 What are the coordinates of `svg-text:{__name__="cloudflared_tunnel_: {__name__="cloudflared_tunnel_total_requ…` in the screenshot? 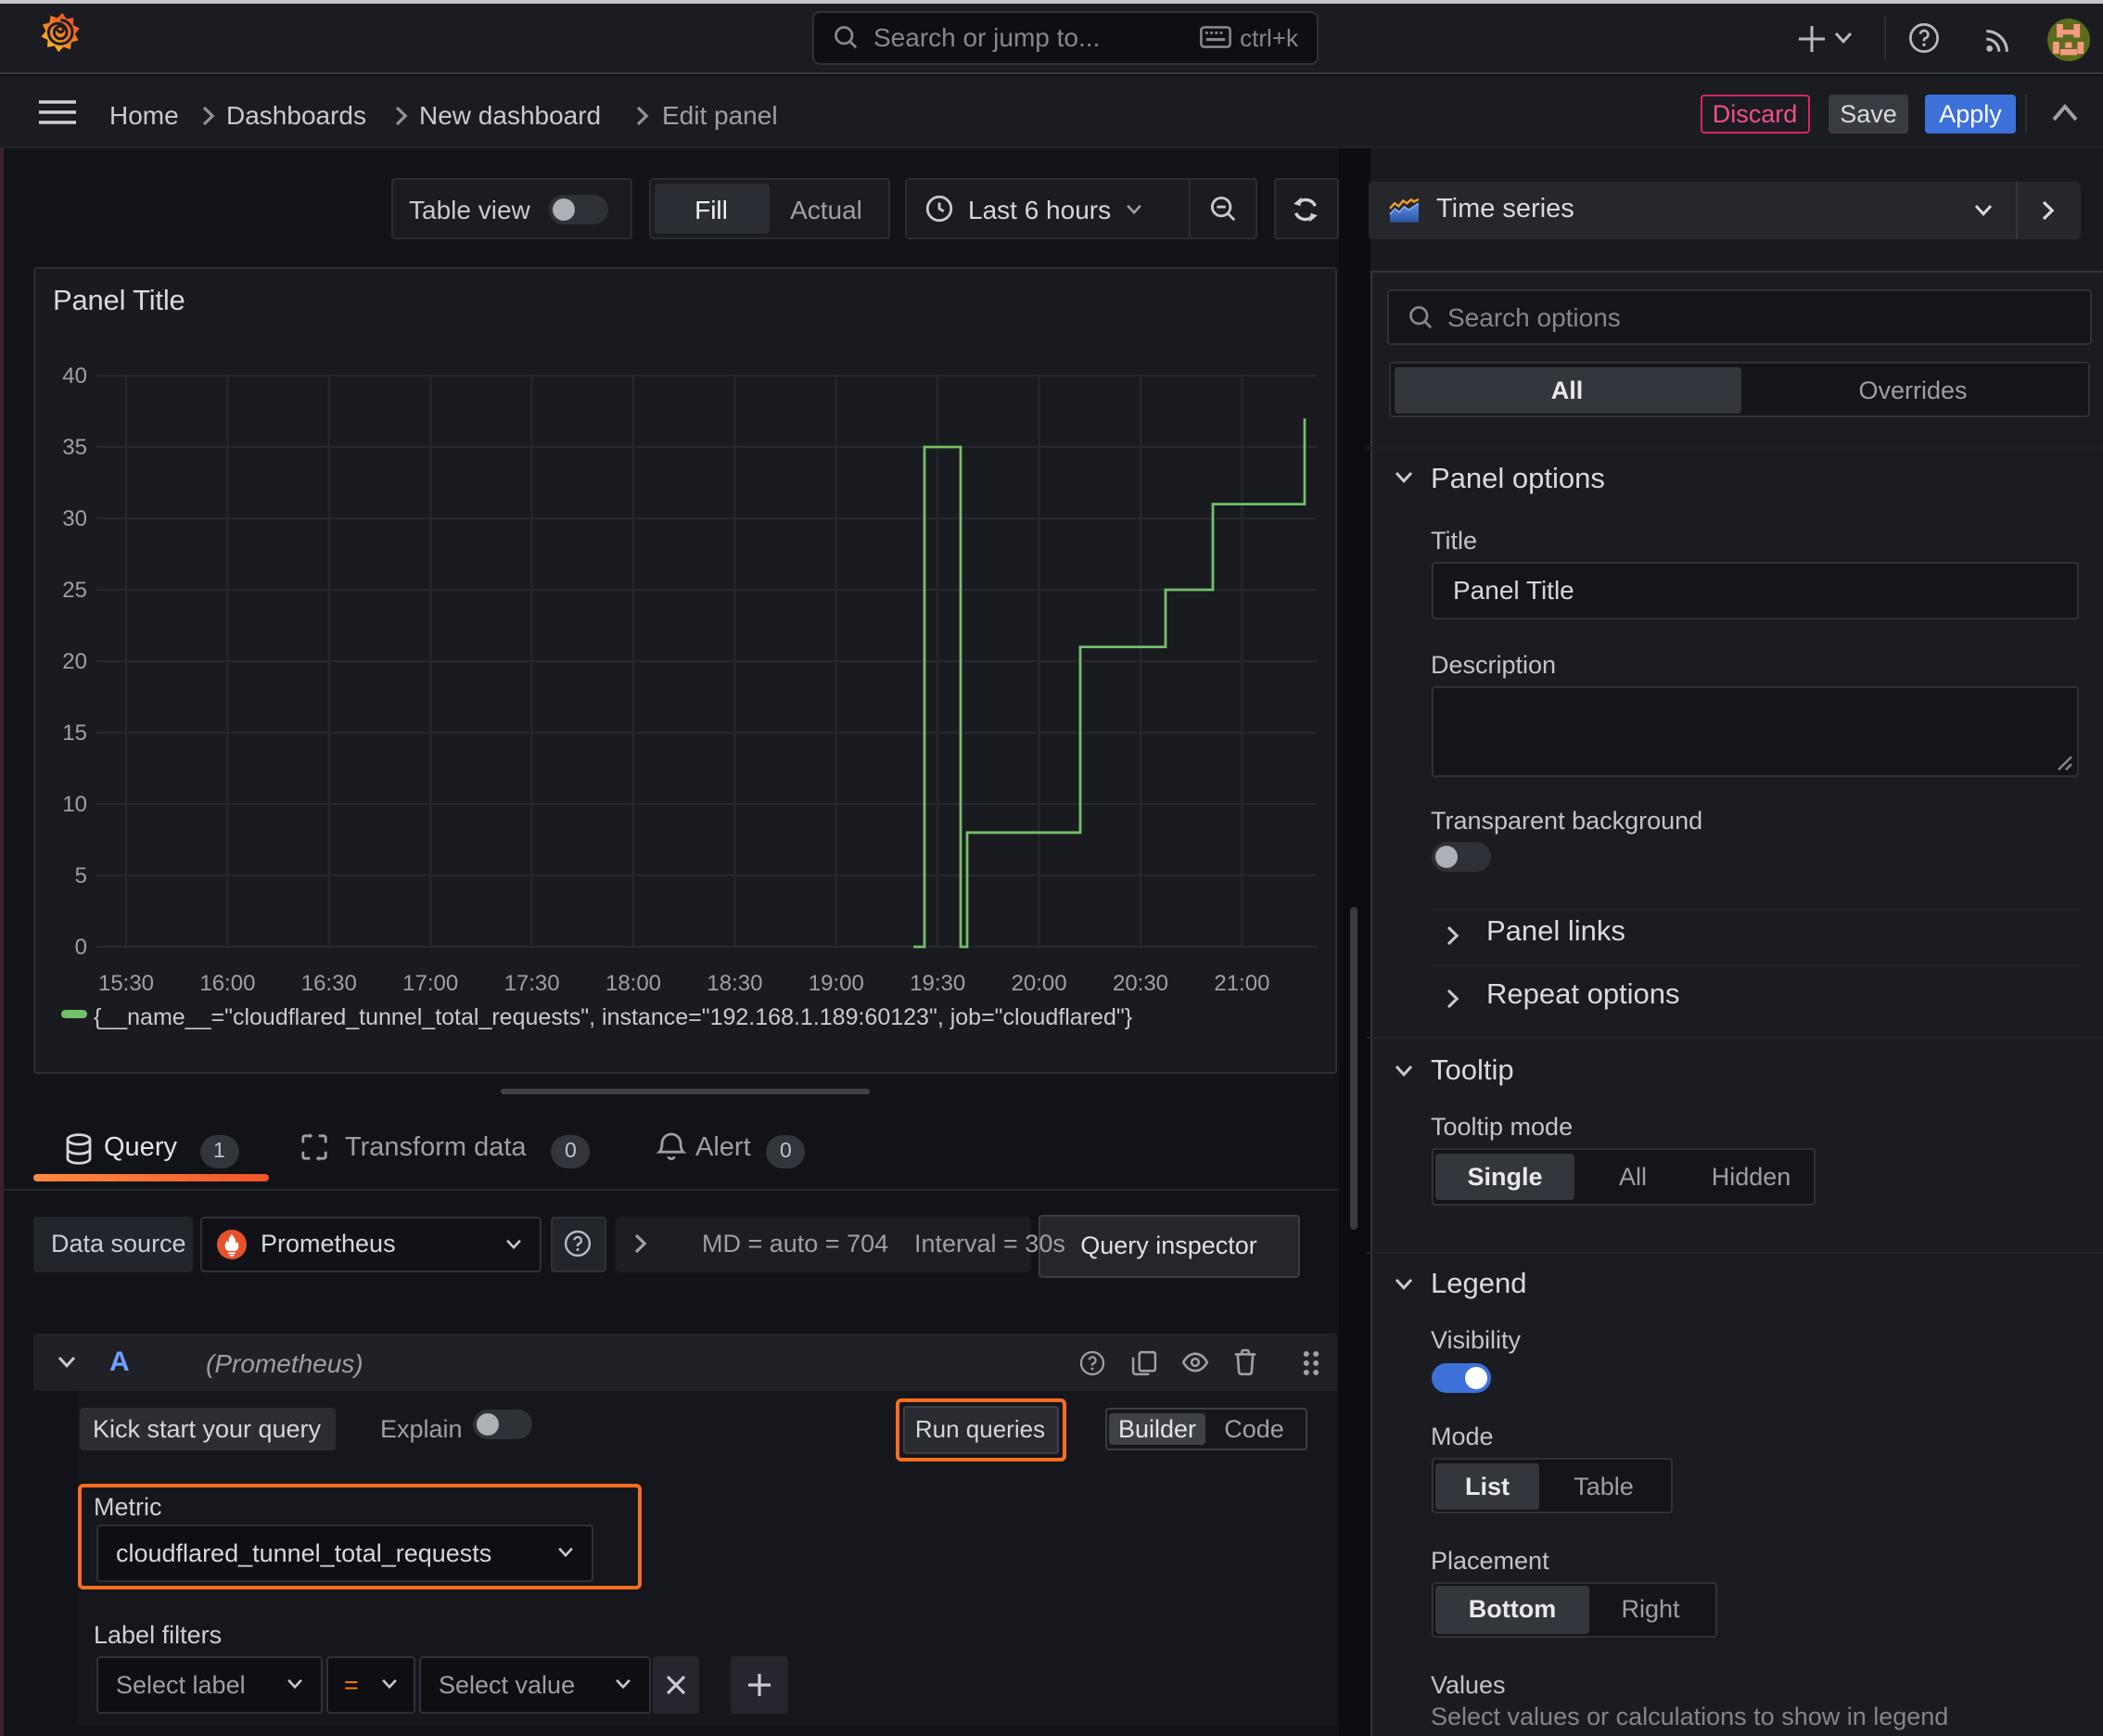 It's located at (612, 1016).